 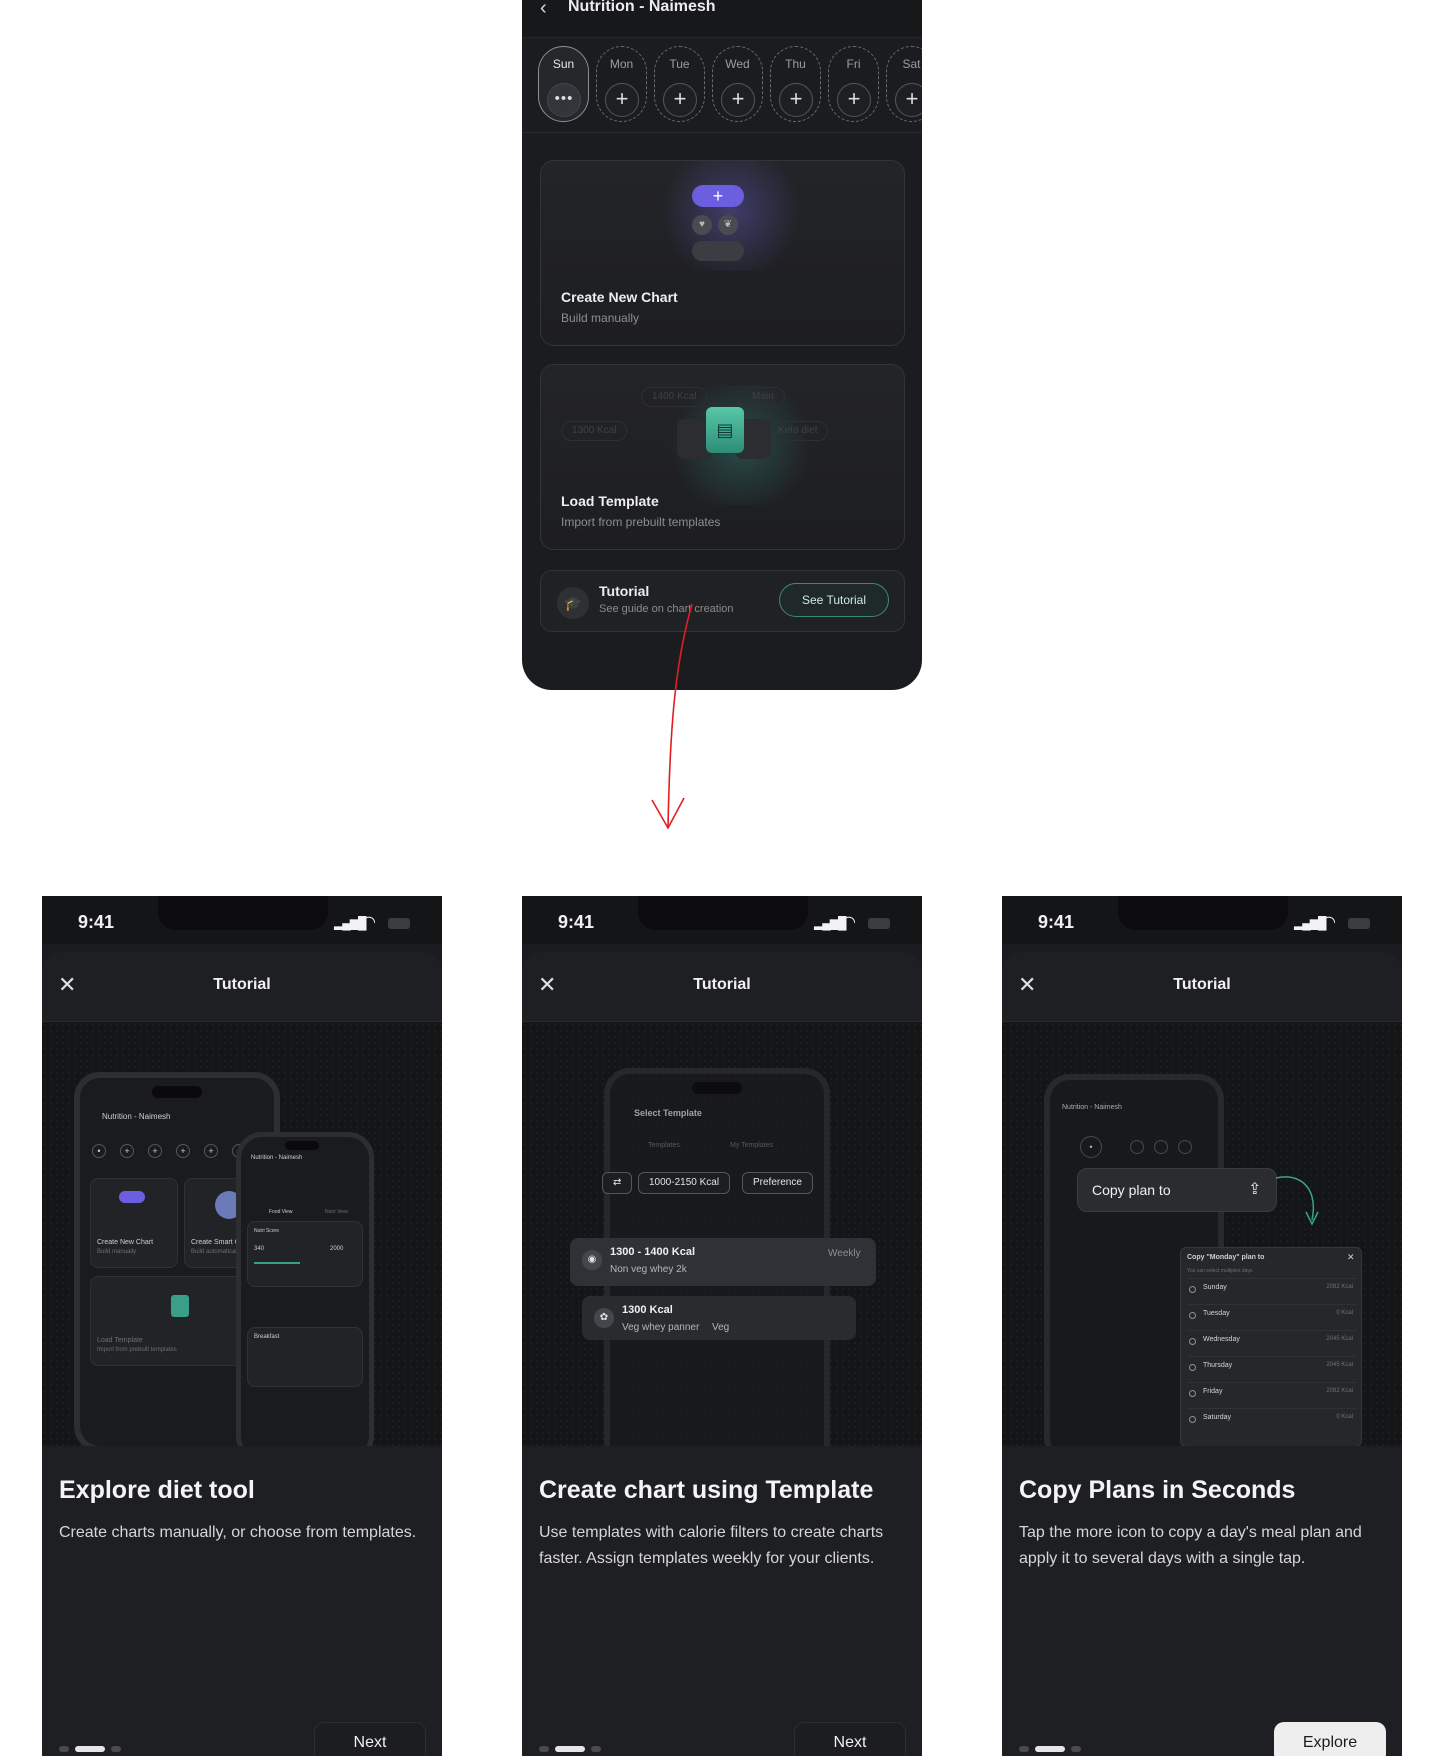 I want to click on mockup-card-sub: Import from prebuilt templates, so click(x=137, y=1350).